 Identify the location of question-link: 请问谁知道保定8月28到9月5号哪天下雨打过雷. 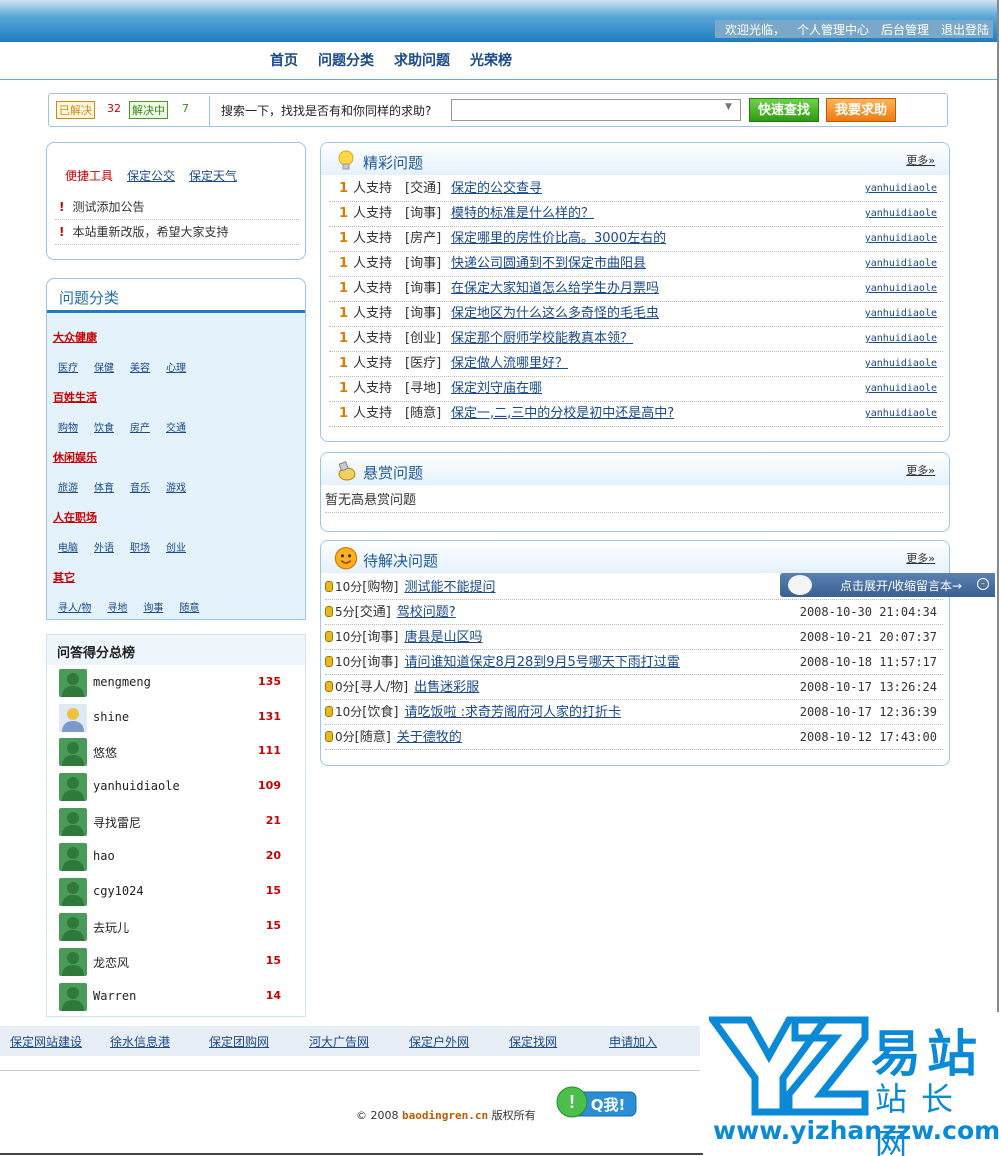
(541, 662).